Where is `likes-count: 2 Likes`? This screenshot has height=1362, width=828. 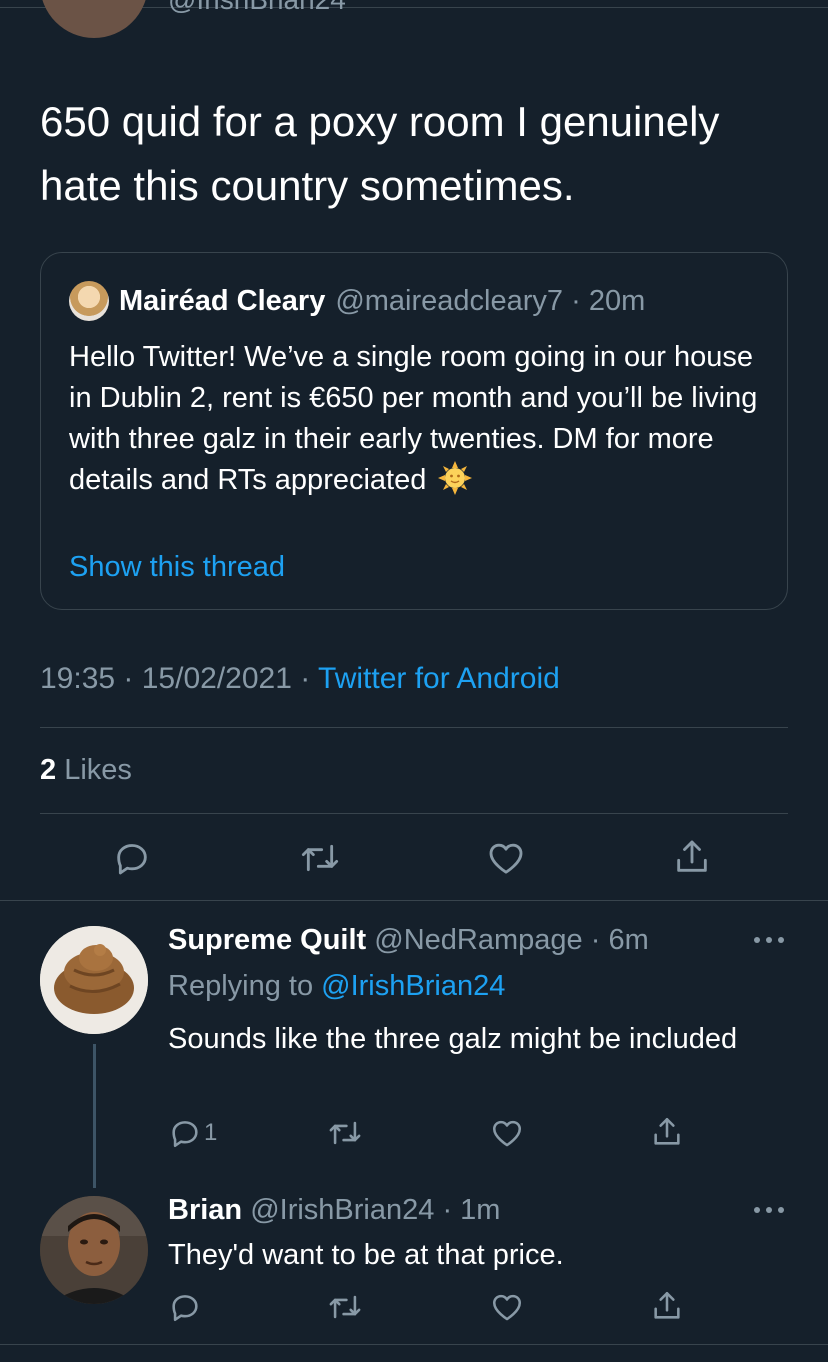
likes-count: 2 Likes is located at coordinates (86, 770).